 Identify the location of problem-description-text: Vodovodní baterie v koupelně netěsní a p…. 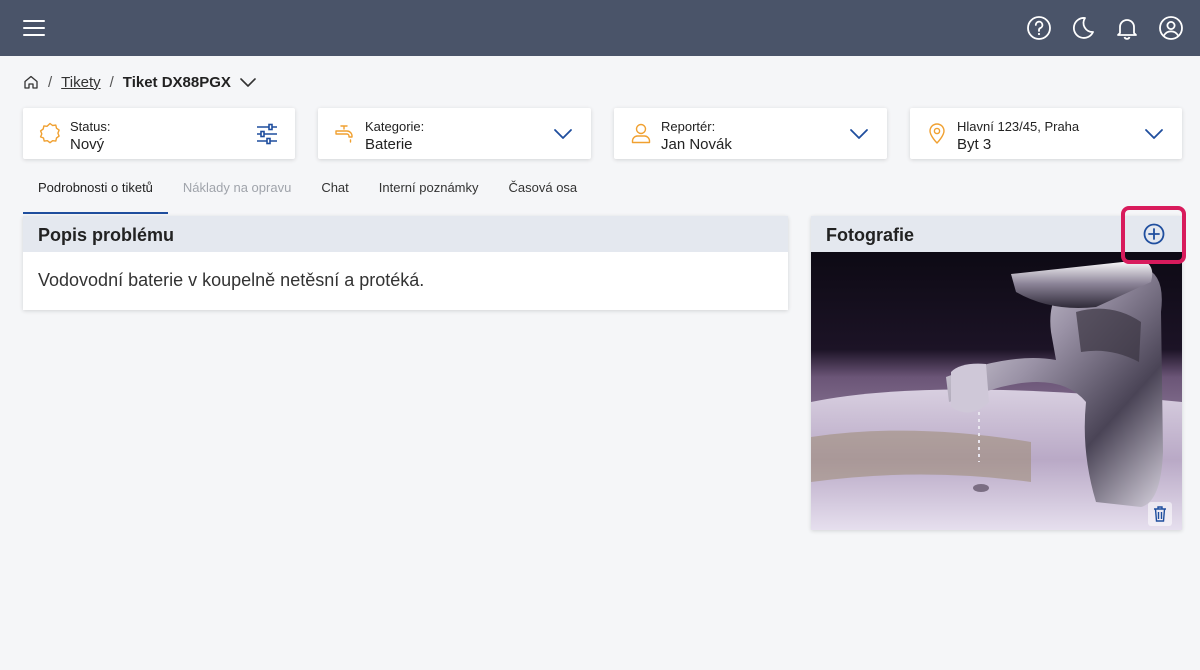
(231, 280).